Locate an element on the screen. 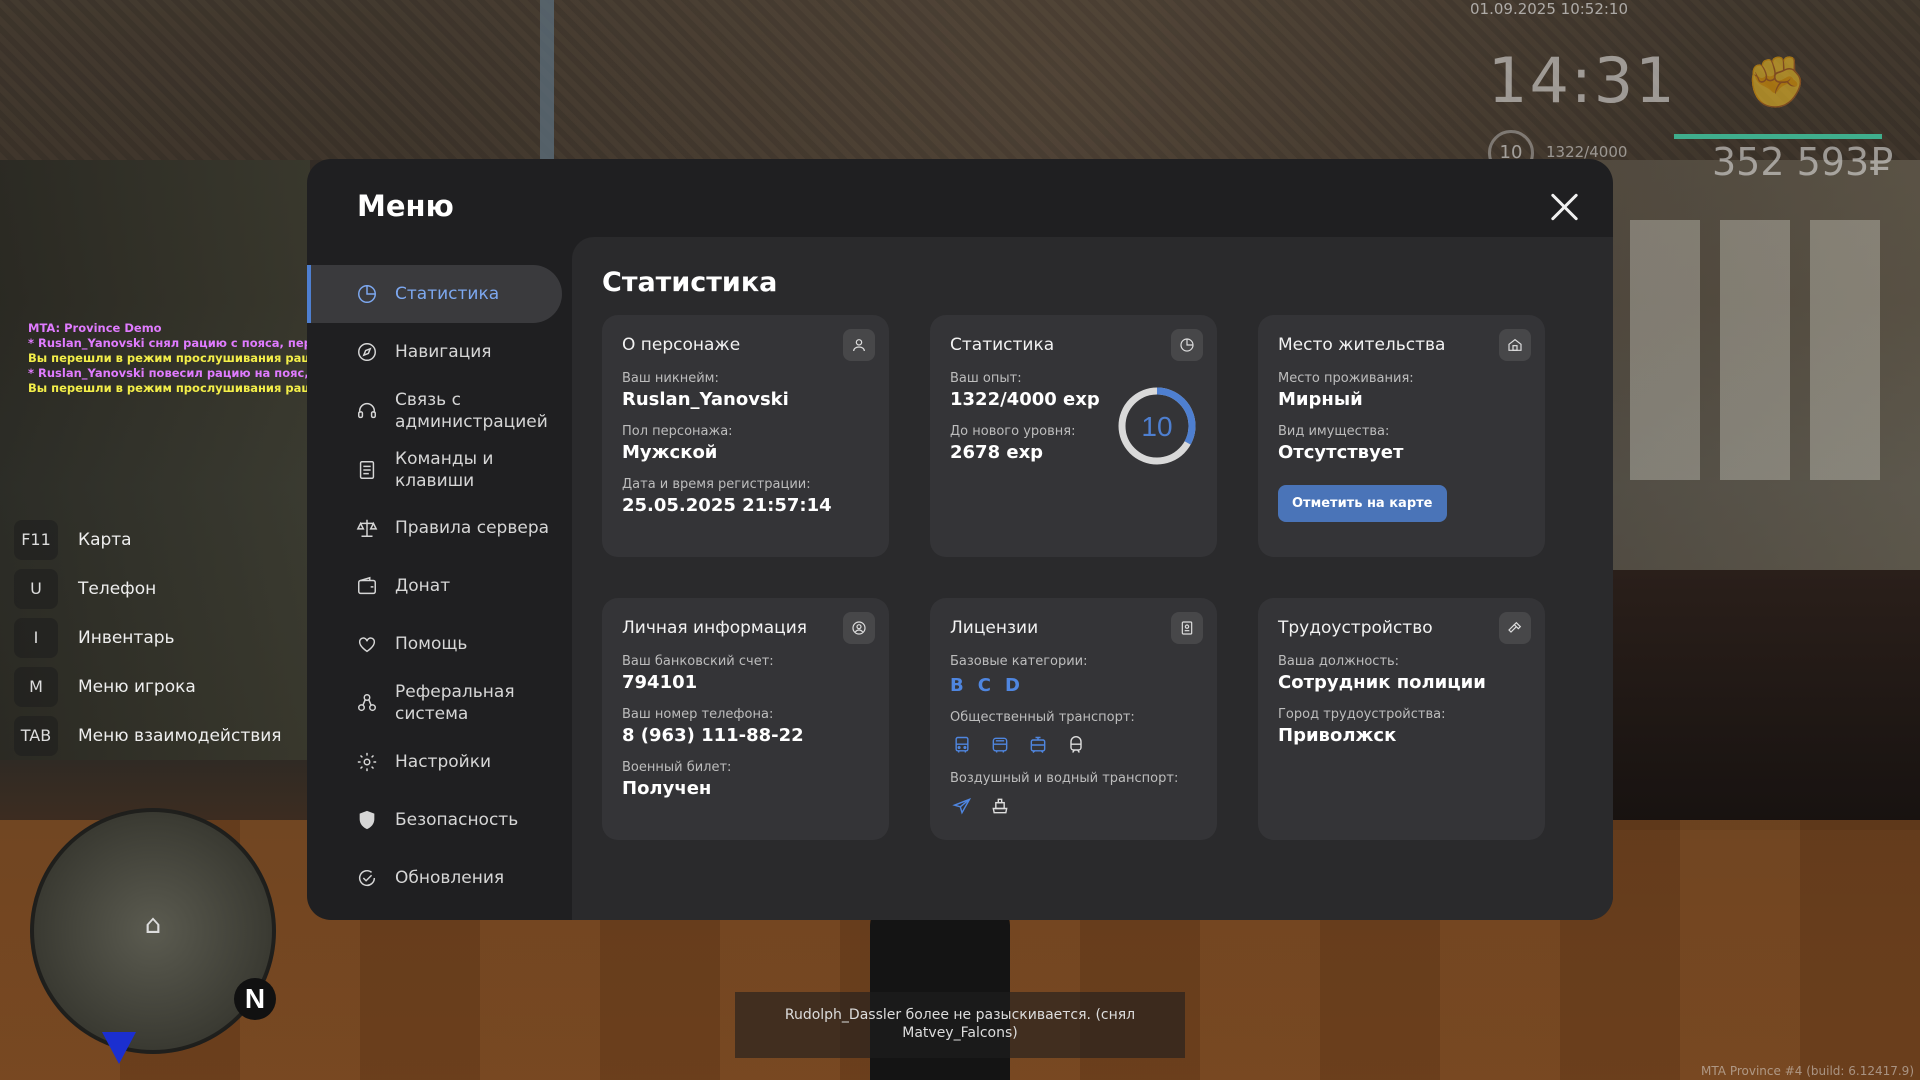 Image resolution: width=1920 pixels, height=1080 pixels. card-title: Статистика is located at coordinates (1002, 345).